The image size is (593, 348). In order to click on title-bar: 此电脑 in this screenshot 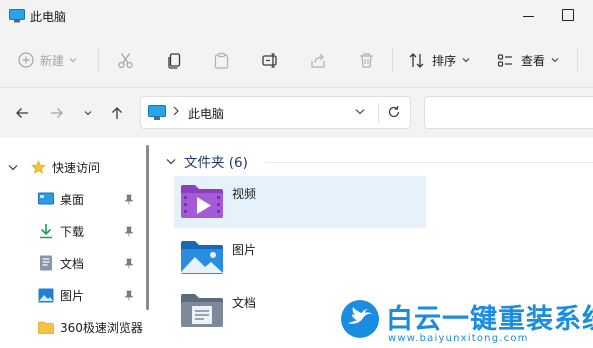, I will do `click(296, 16)`.